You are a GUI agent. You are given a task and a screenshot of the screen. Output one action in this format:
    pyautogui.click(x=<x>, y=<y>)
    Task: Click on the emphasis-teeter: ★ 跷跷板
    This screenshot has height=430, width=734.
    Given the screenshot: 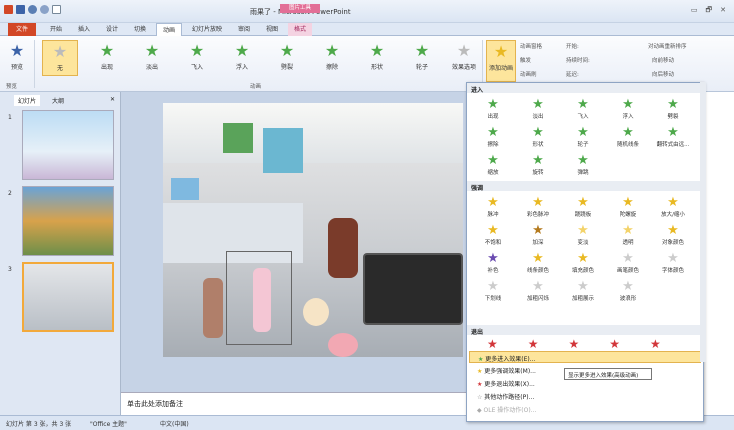 What is the action you would take?
    pyautogui.click(x=583, y=207)
    